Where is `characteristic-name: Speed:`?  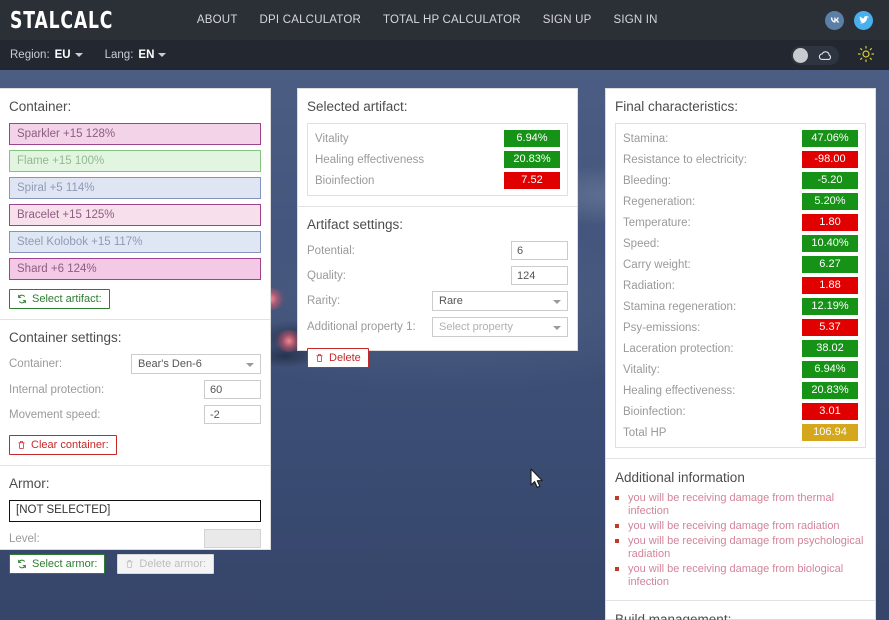 characteristic-name: Speed: is located at coordinates (641, 243).